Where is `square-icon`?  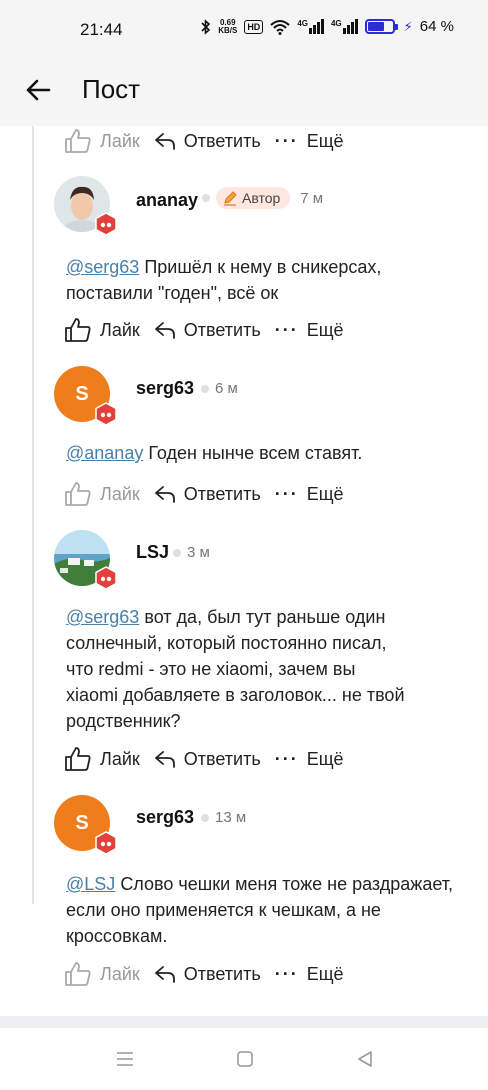 square-icon is located at coordinates (245, 1059).